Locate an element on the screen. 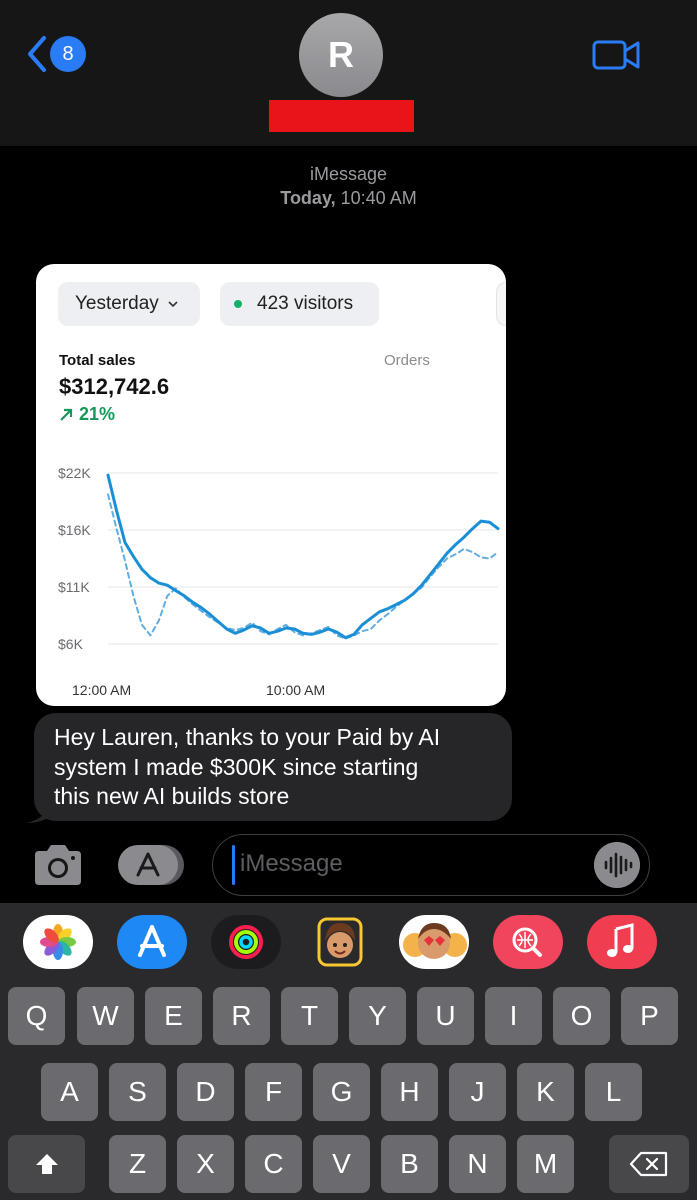 The image size is (697, 1200). key-v: V is located at coordinates (341, 1164).